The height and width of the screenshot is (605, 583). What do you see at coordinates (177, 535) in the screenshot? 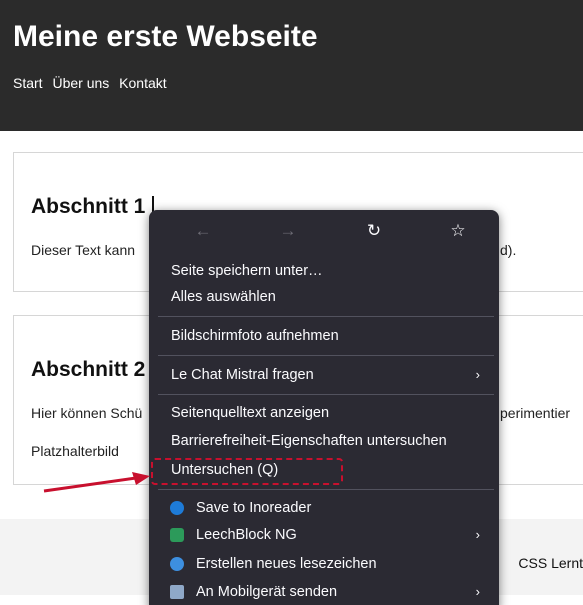
I see `leechblock-icon` at bounding box center [177, 535].